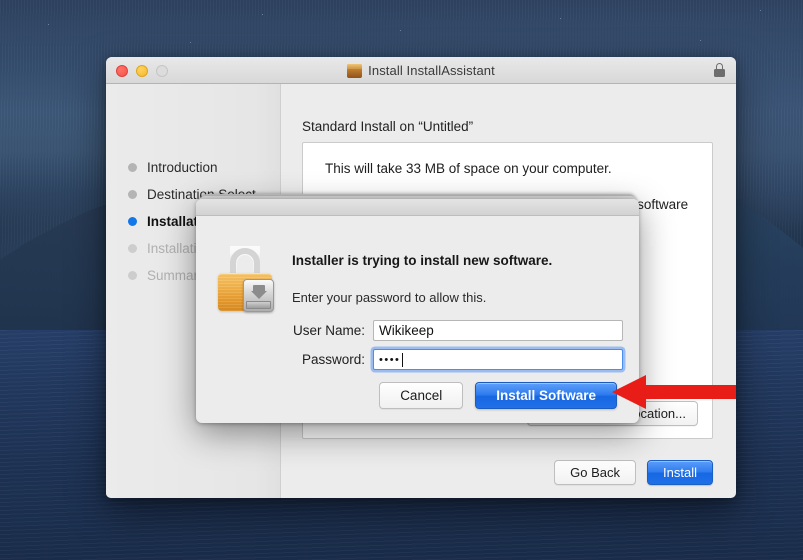 The image size is (803, 560). I want to click on window-titlebar: Install InstallAssistant, so click(421, 70).